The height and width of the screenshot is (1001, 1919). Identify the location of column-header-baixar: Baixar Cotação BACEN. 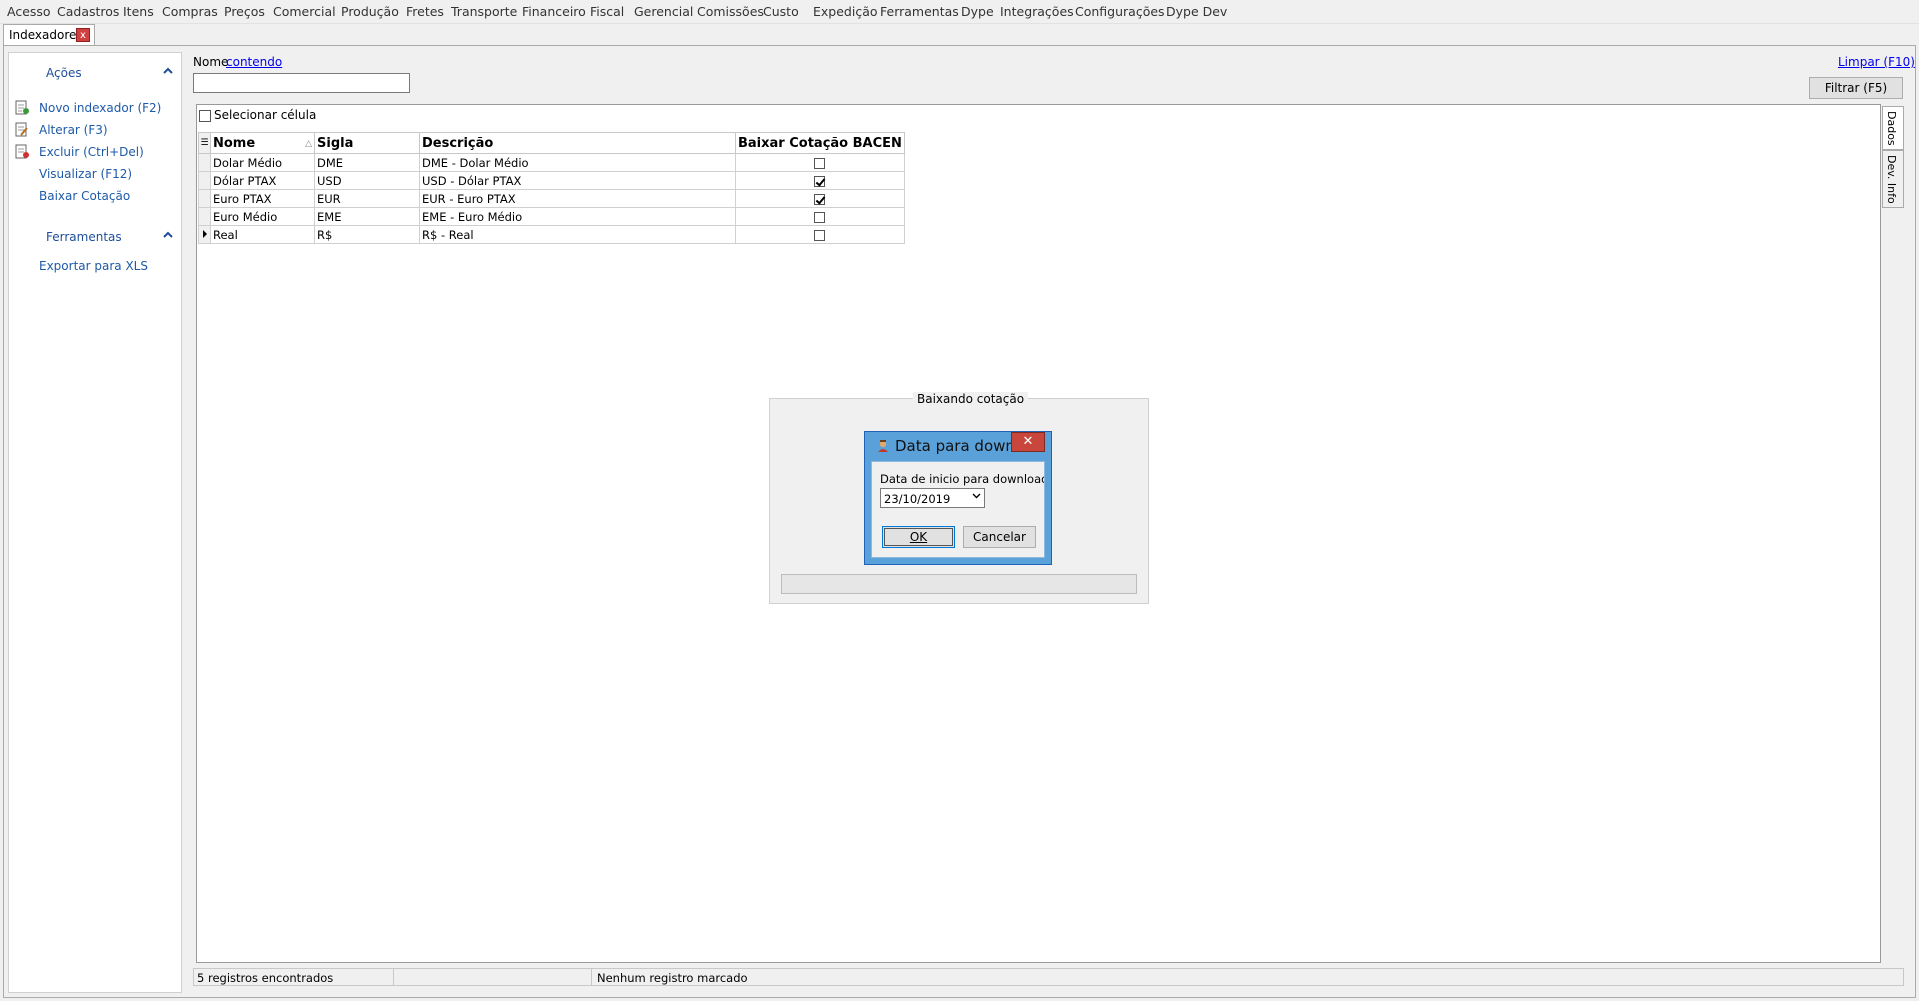
(820, 143).